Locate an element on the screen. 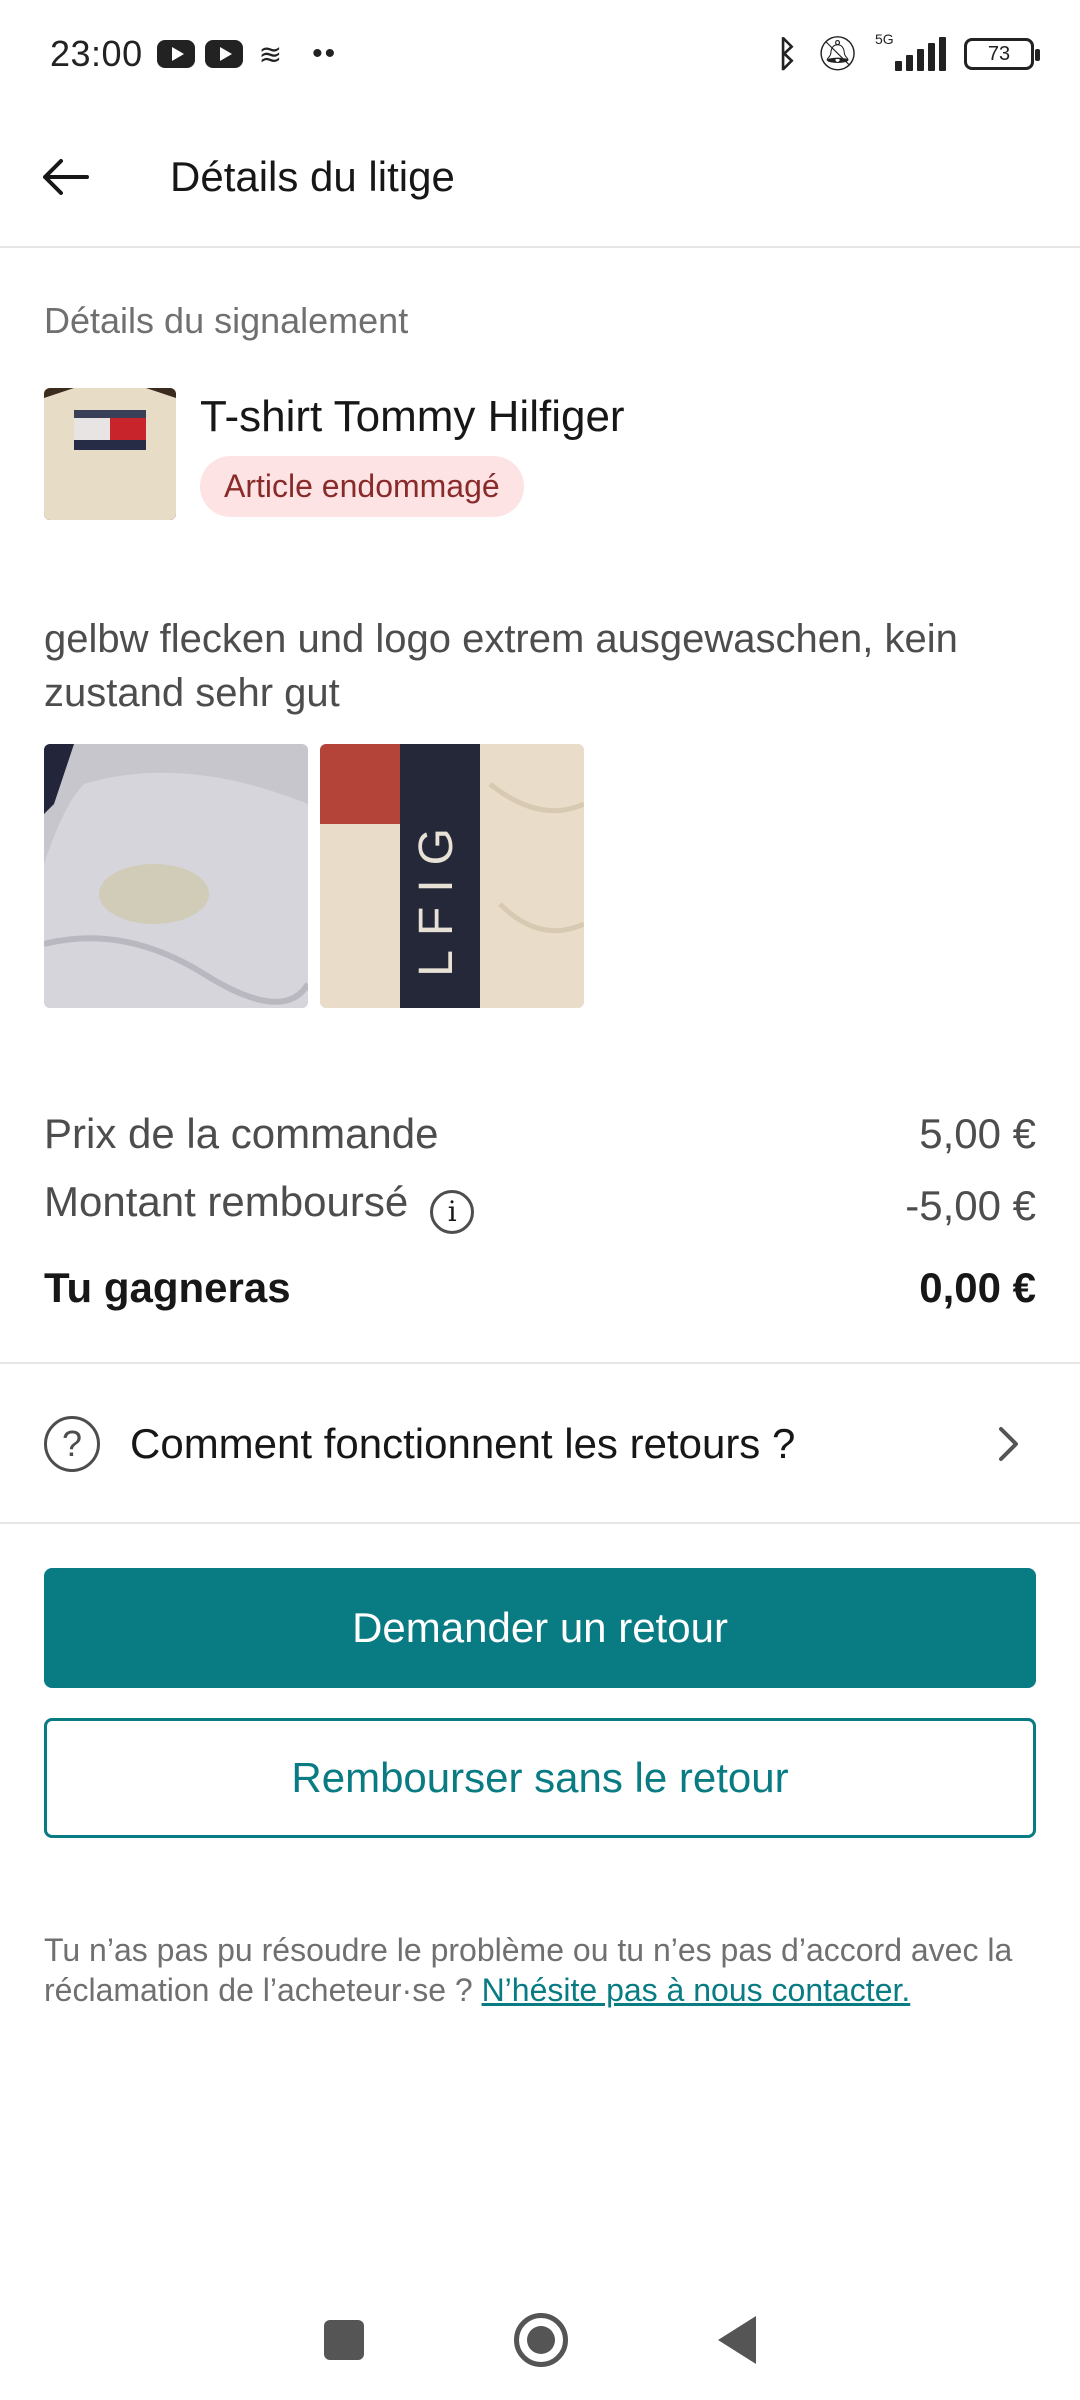  item-title: T-shirt Tommy Hilfiger is located at coordinates (412, 417).